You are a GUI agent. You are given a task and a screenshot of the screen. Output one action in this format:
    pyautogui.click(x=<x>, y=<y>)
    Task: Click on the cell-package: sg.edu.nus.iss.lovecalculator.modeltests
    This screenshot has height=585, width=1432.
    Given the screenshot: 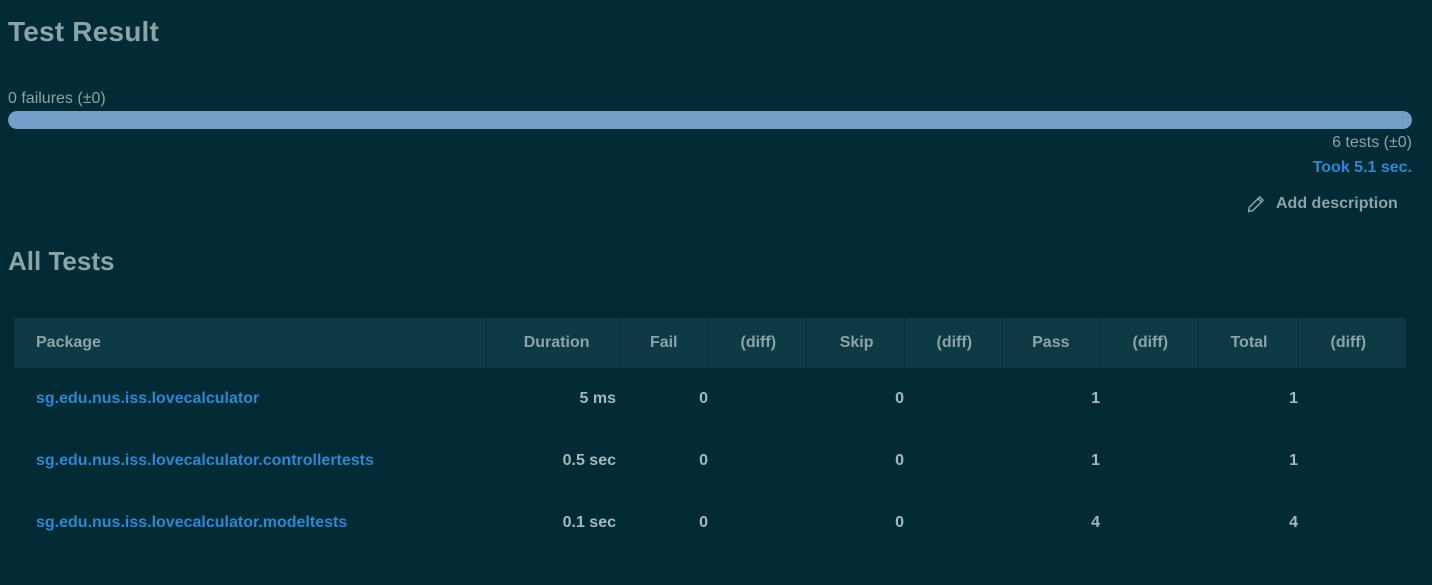 What is the action you would take?
    pyautogui.click(x=250, y=523)
    